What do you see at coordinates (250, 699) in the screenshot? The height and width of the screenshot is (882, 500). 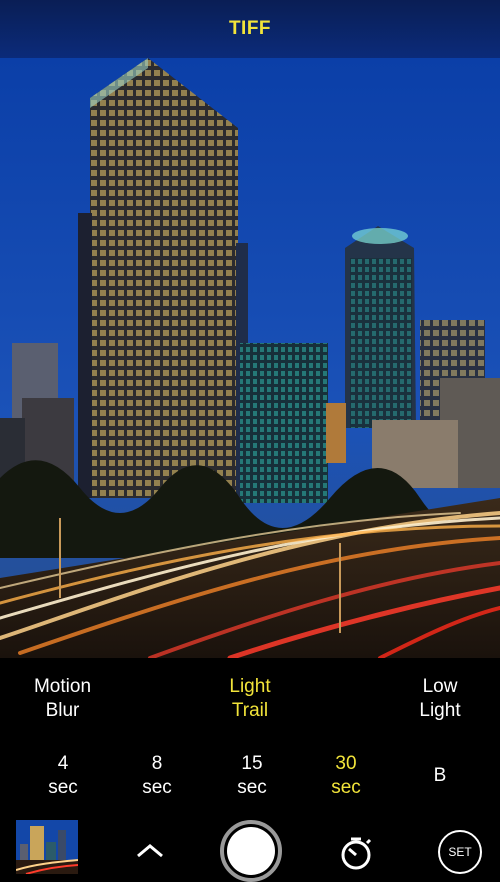 I see `mode-light-trail: Light Trail` at bounding box center [250, 699].